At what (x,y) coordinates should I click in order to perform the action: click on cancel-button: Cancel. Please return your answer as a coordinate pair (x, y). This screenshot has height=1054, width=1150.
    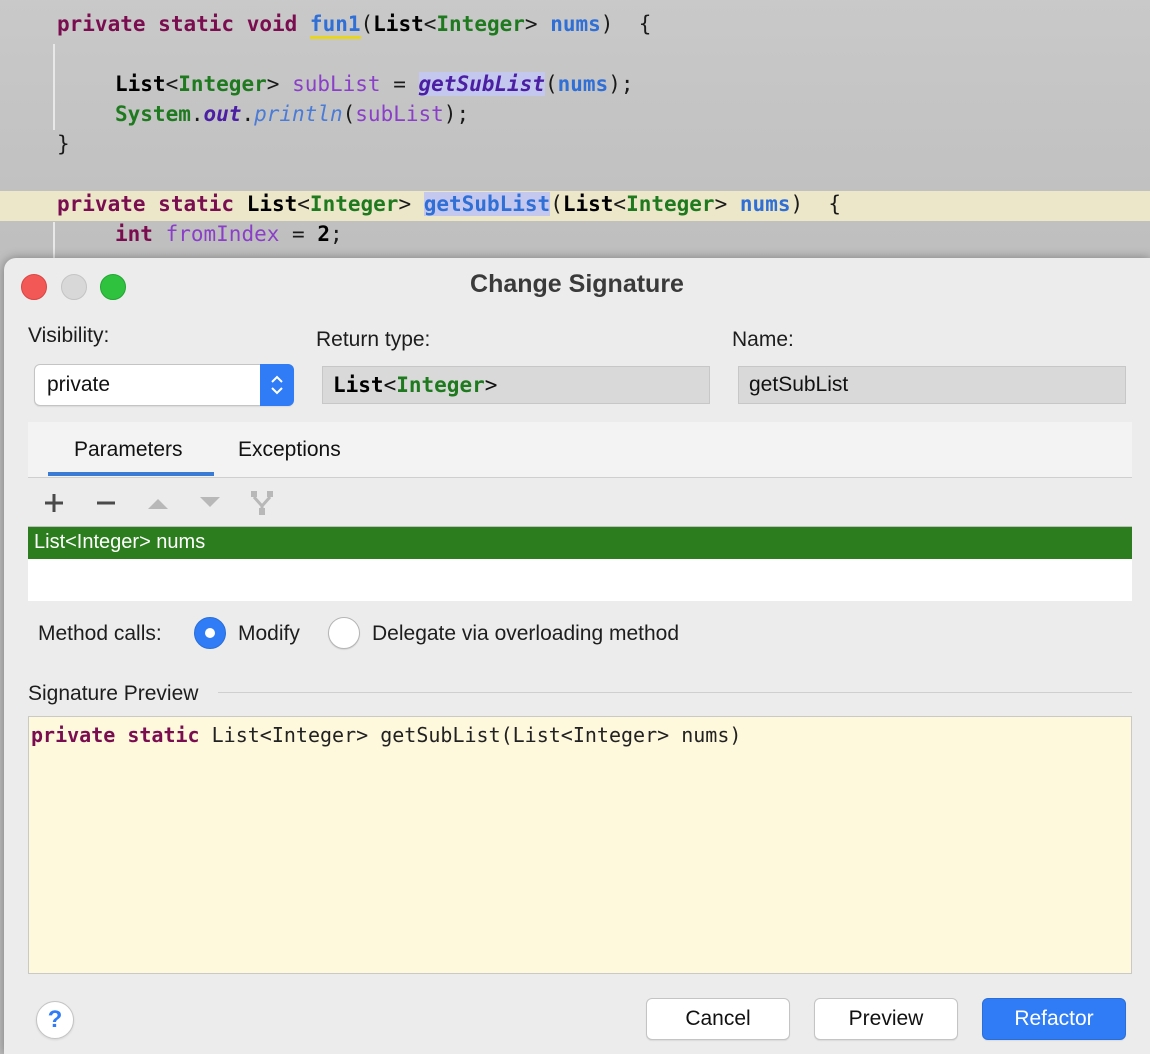
    Looking at the image, I should click on (718, 1019).